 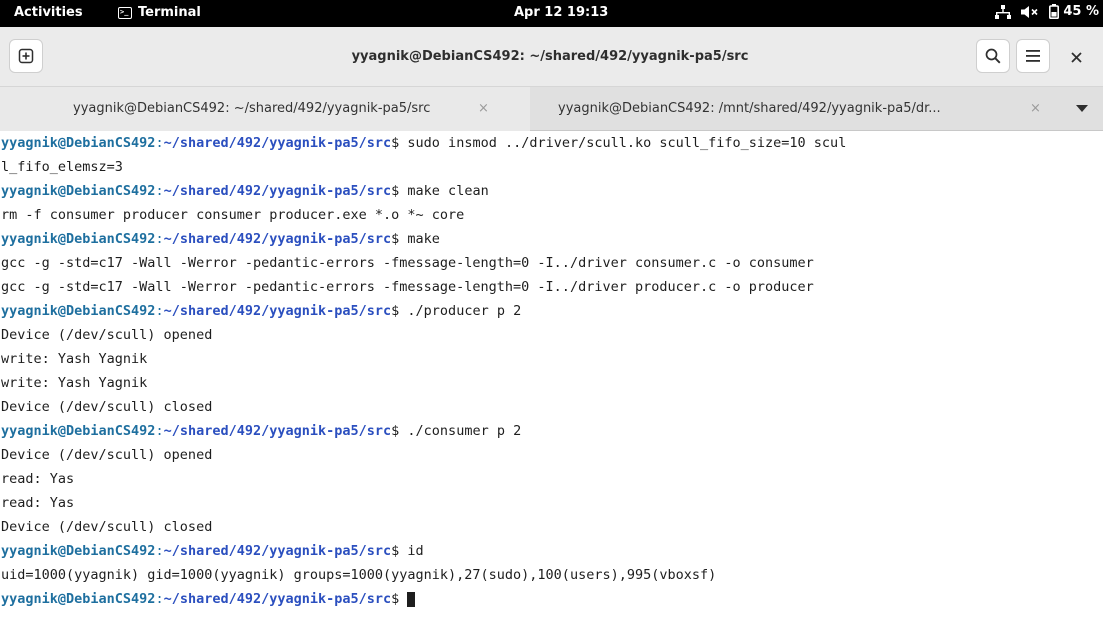 I want to click on terminal-icon: >_, so click(x=125, y=12).